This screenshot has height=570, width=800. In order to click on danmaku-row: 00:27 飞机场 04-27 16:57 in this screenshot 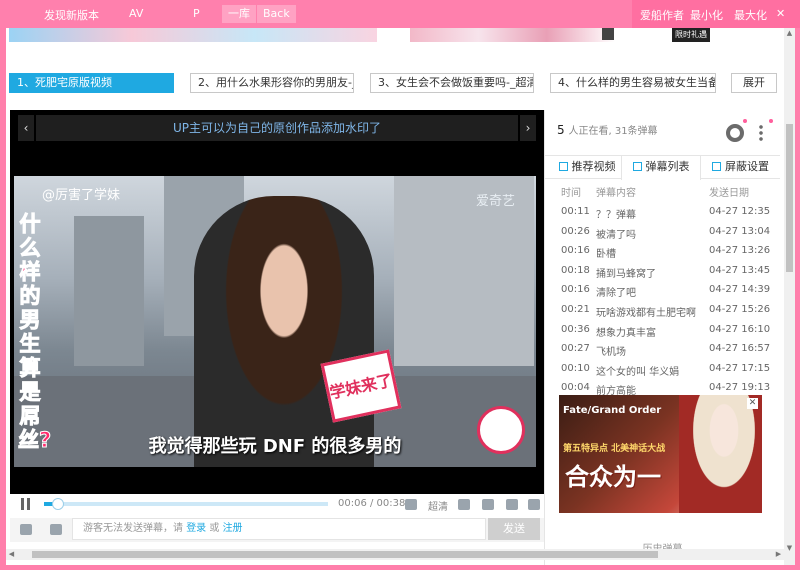, I will do `click(662, 349)`.